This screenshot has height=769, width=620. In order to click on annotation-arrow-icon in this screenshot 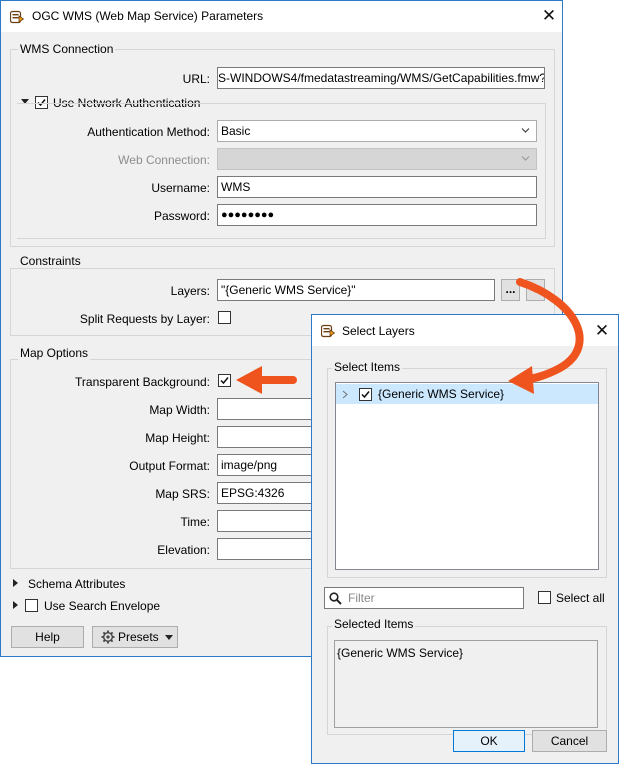, I will do `click(410, 336)`.